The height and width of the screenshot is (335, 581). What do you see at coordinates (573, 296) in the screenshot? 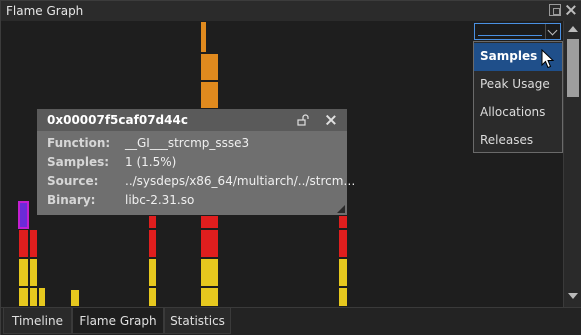
I see `scroll-down-icon` at bounding box center [573, 296].